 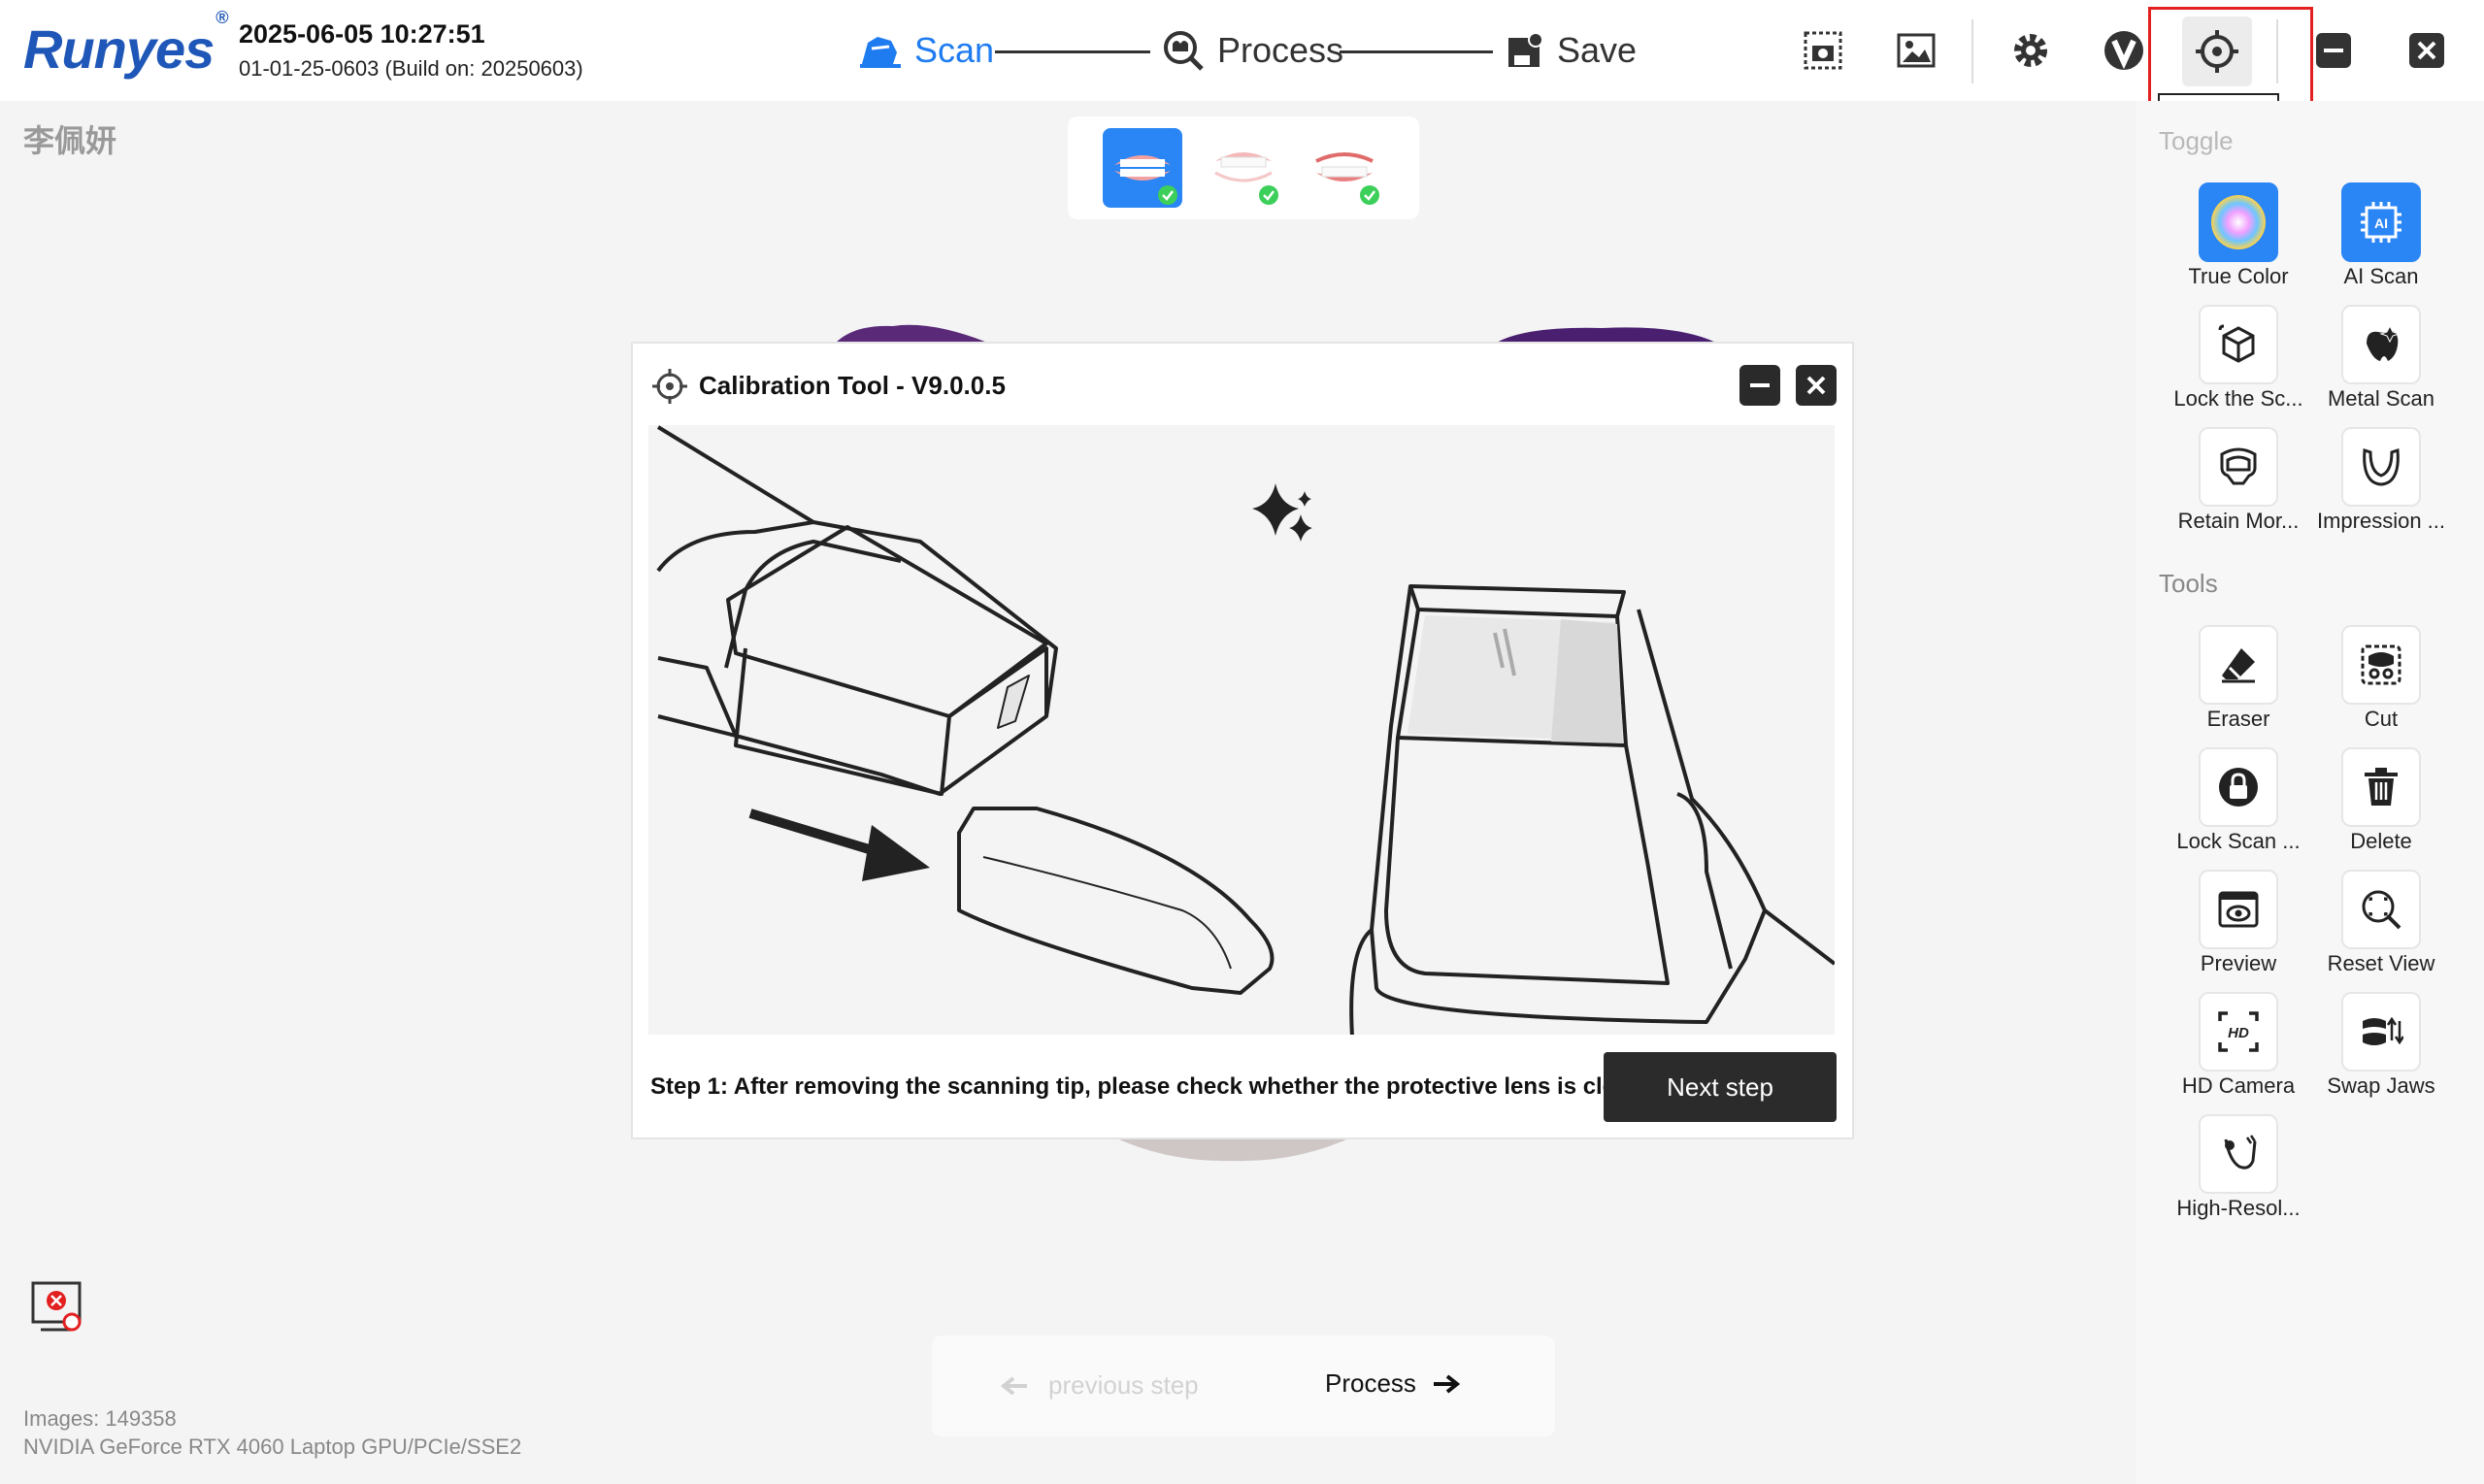 What do you see at coordinates (2381, 467) in the screenshot?
I see `impression-button` at bounding box center [2381, 467].